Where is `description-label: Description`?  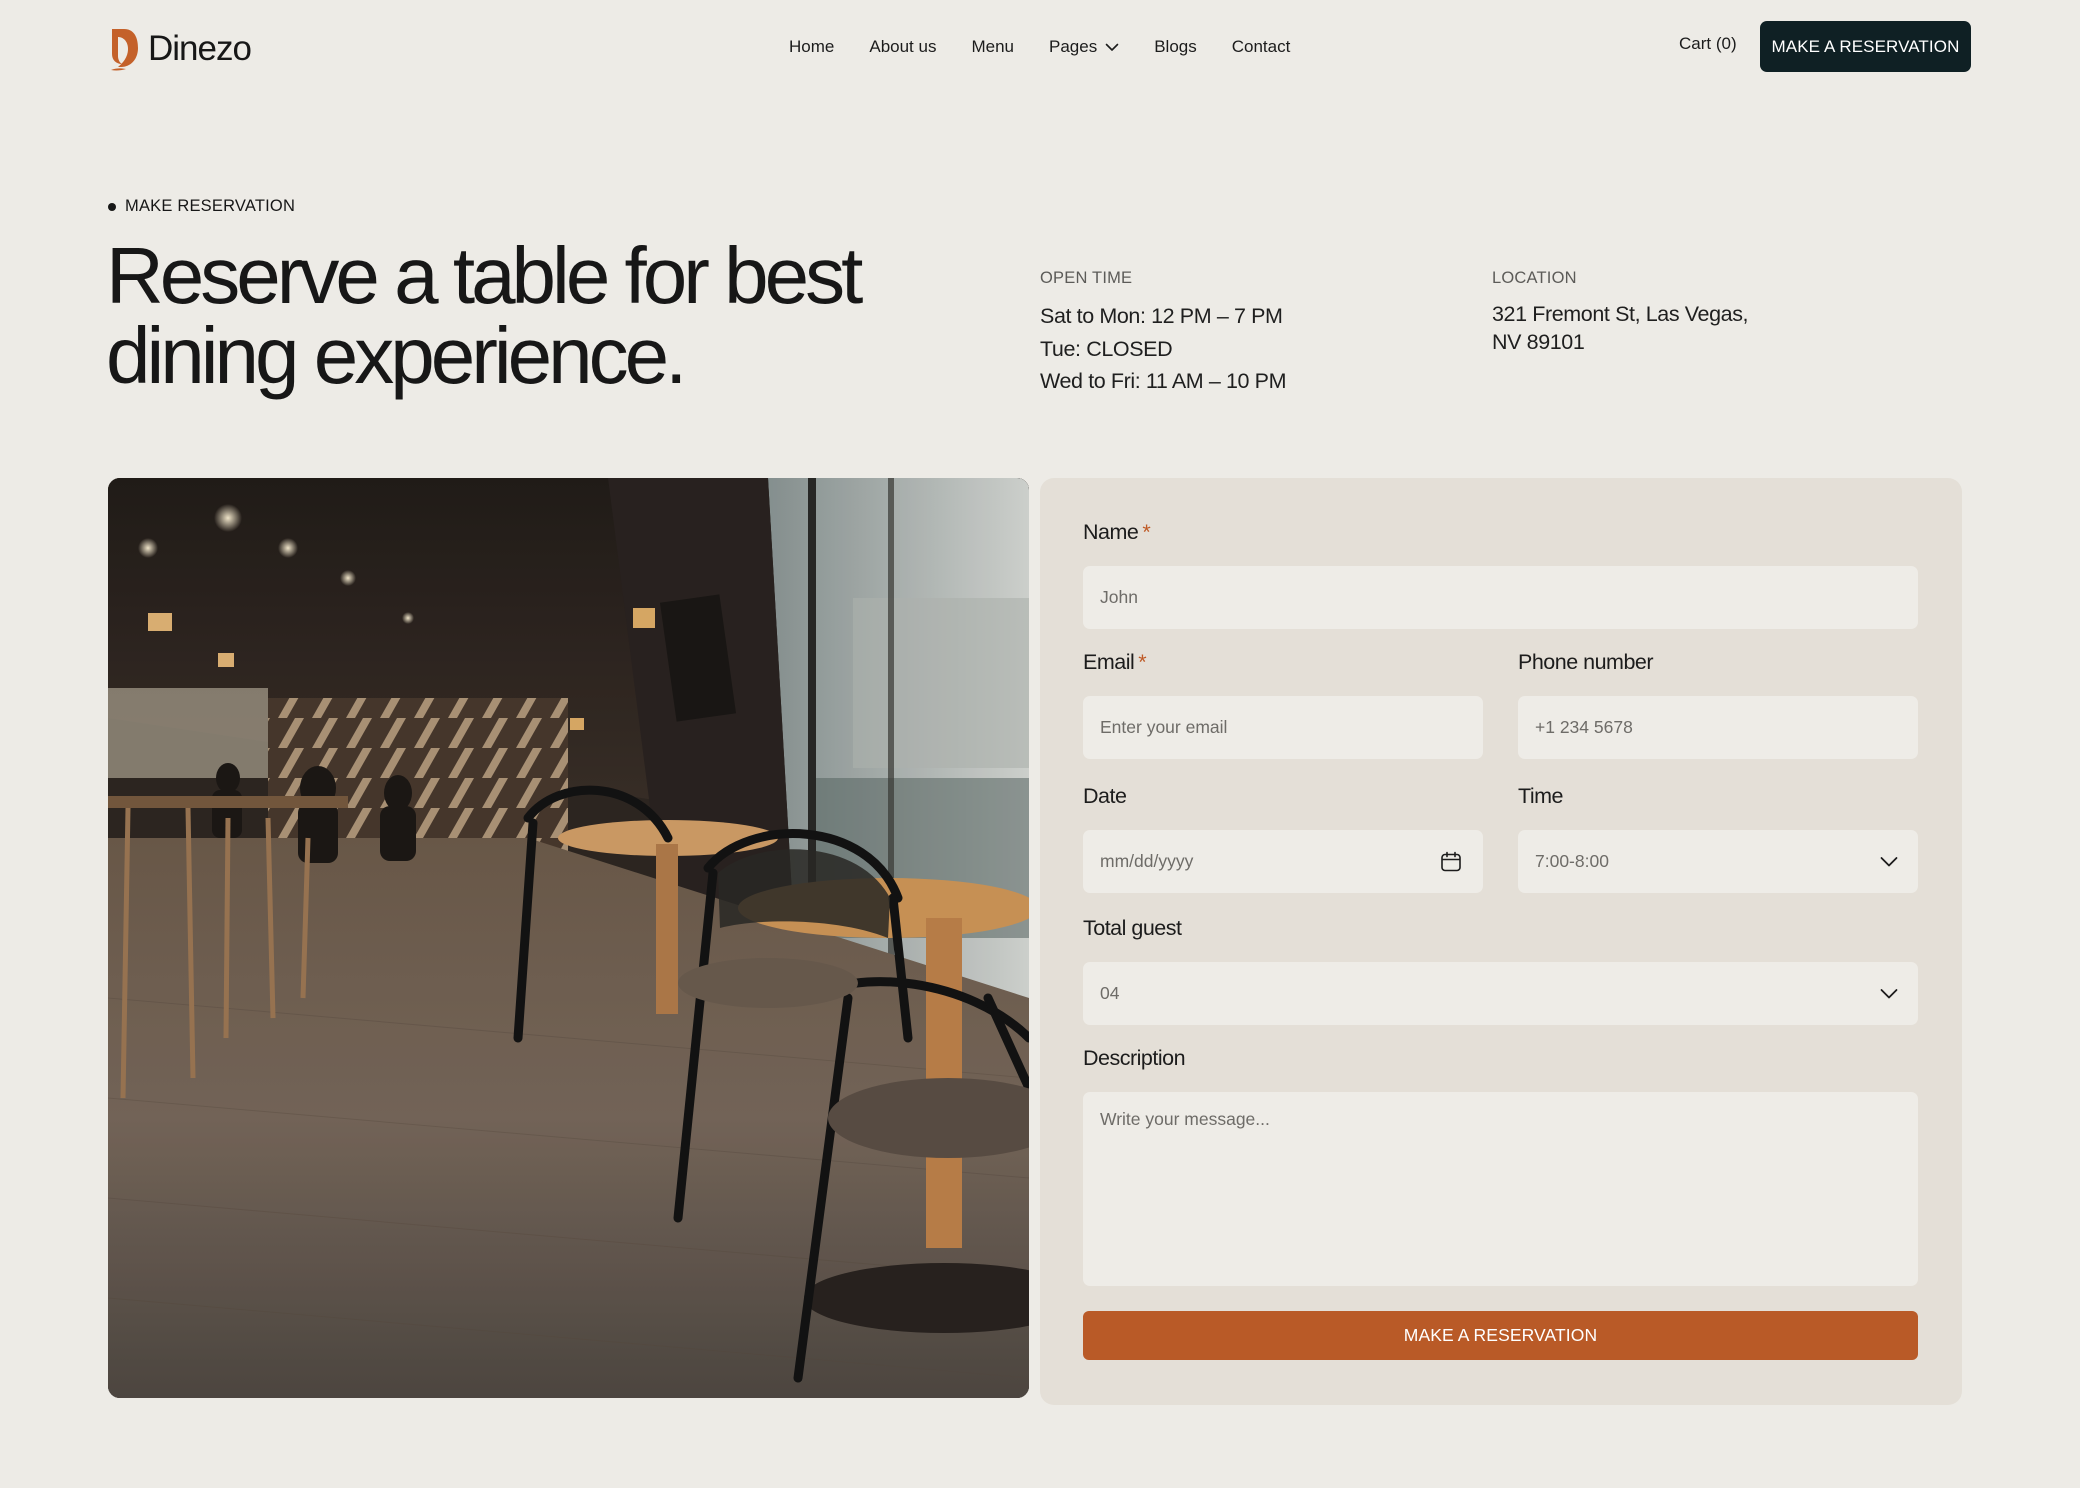 description-label: Description is located at coordinates (1134, 1058).